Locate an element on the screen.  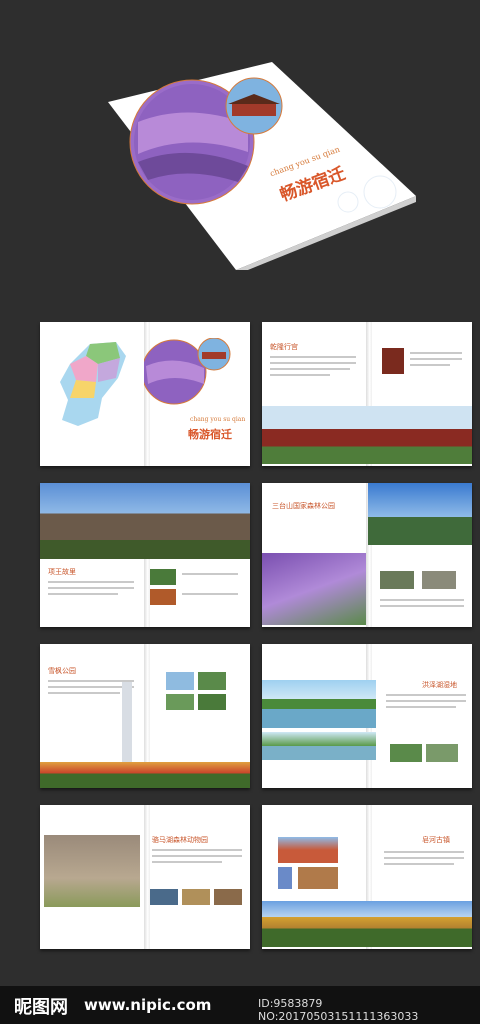
spread-zoo-title: 骆马湖森林动物园 is located at coordinates (180, 840).